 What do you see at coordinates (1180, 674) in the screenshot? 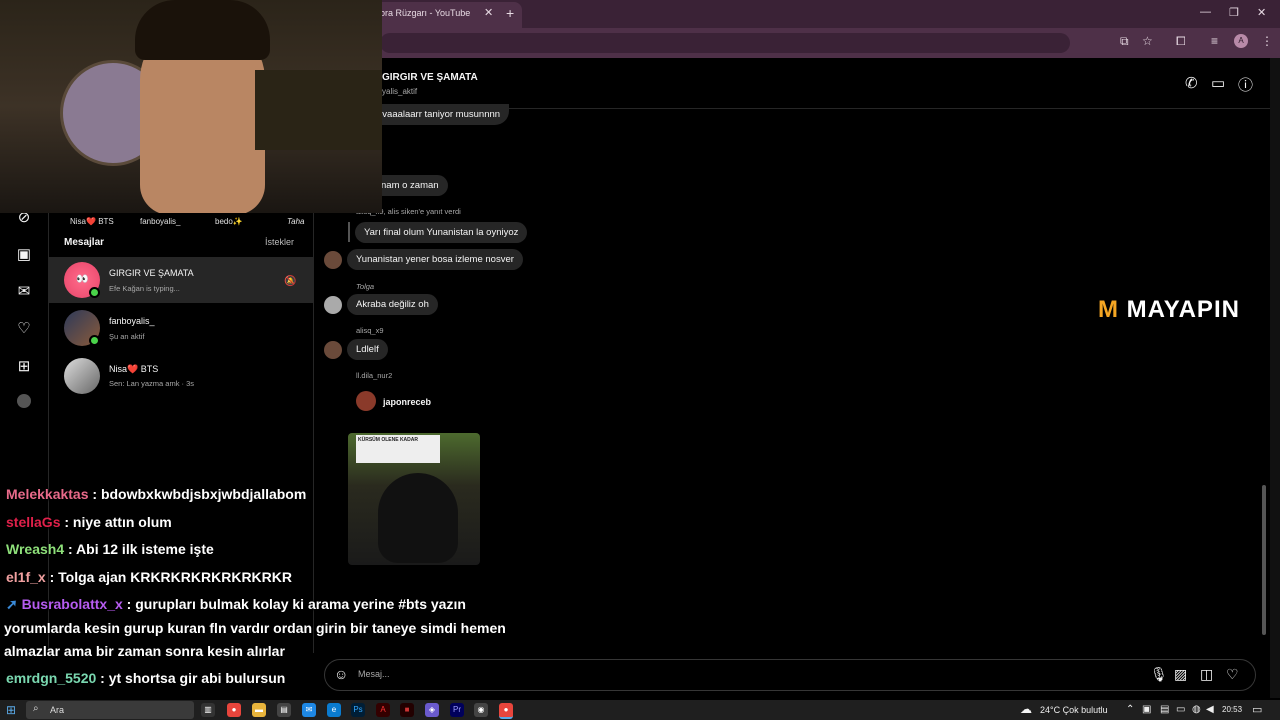
I see `image-icon: ▨` at bounding box center [1180, 674].